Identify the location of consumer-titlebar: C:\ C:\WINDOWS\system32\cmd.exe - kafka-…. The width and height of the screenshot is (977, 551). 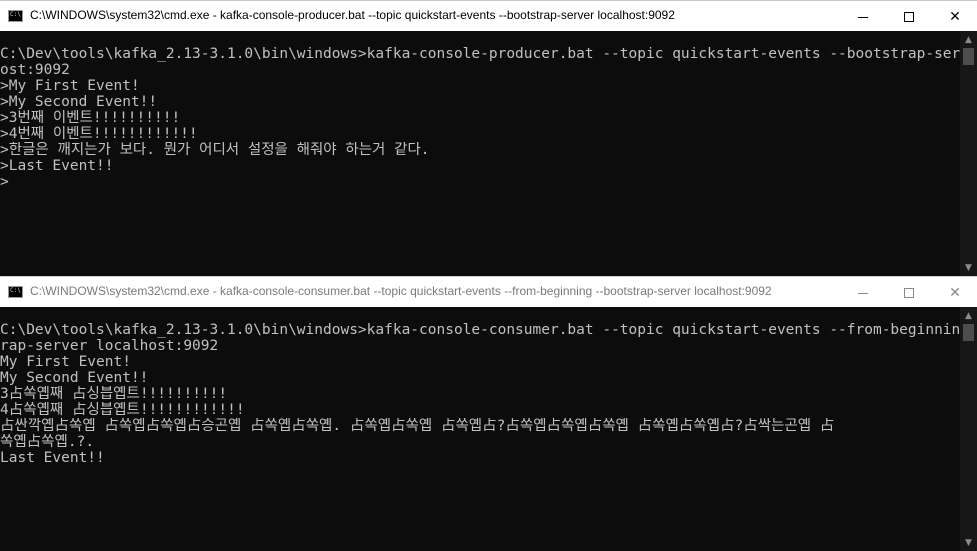
(488, 291).